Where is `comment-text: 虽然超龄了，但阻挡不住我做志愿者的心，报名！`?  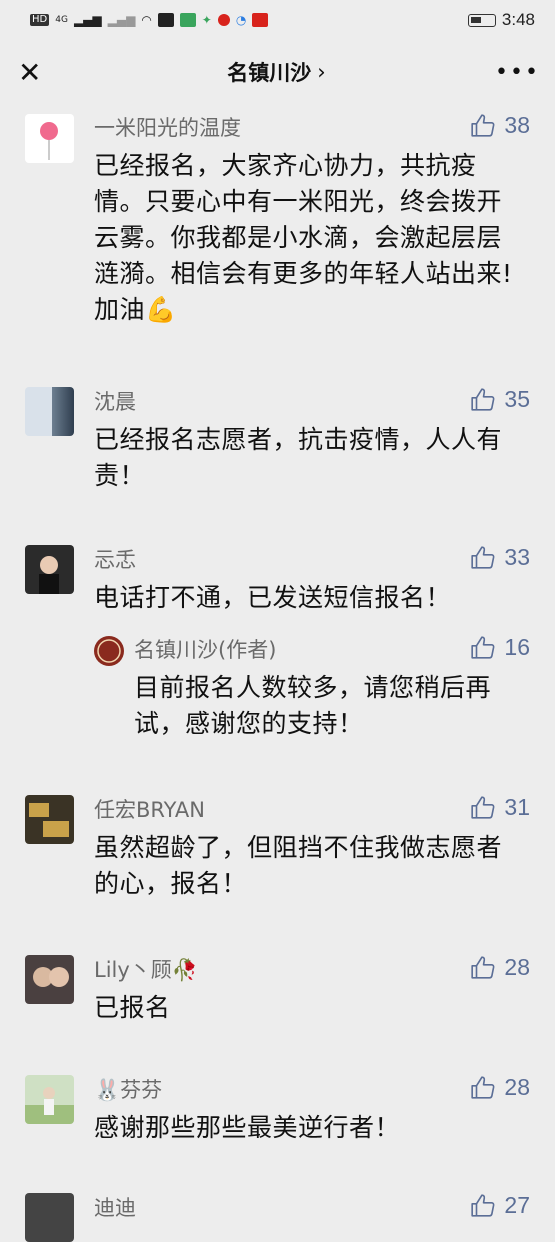 comment-text: 虽然超龄了，但阻挡不住我做志愿者的心，报名！ is located at coordinates (298, 865).